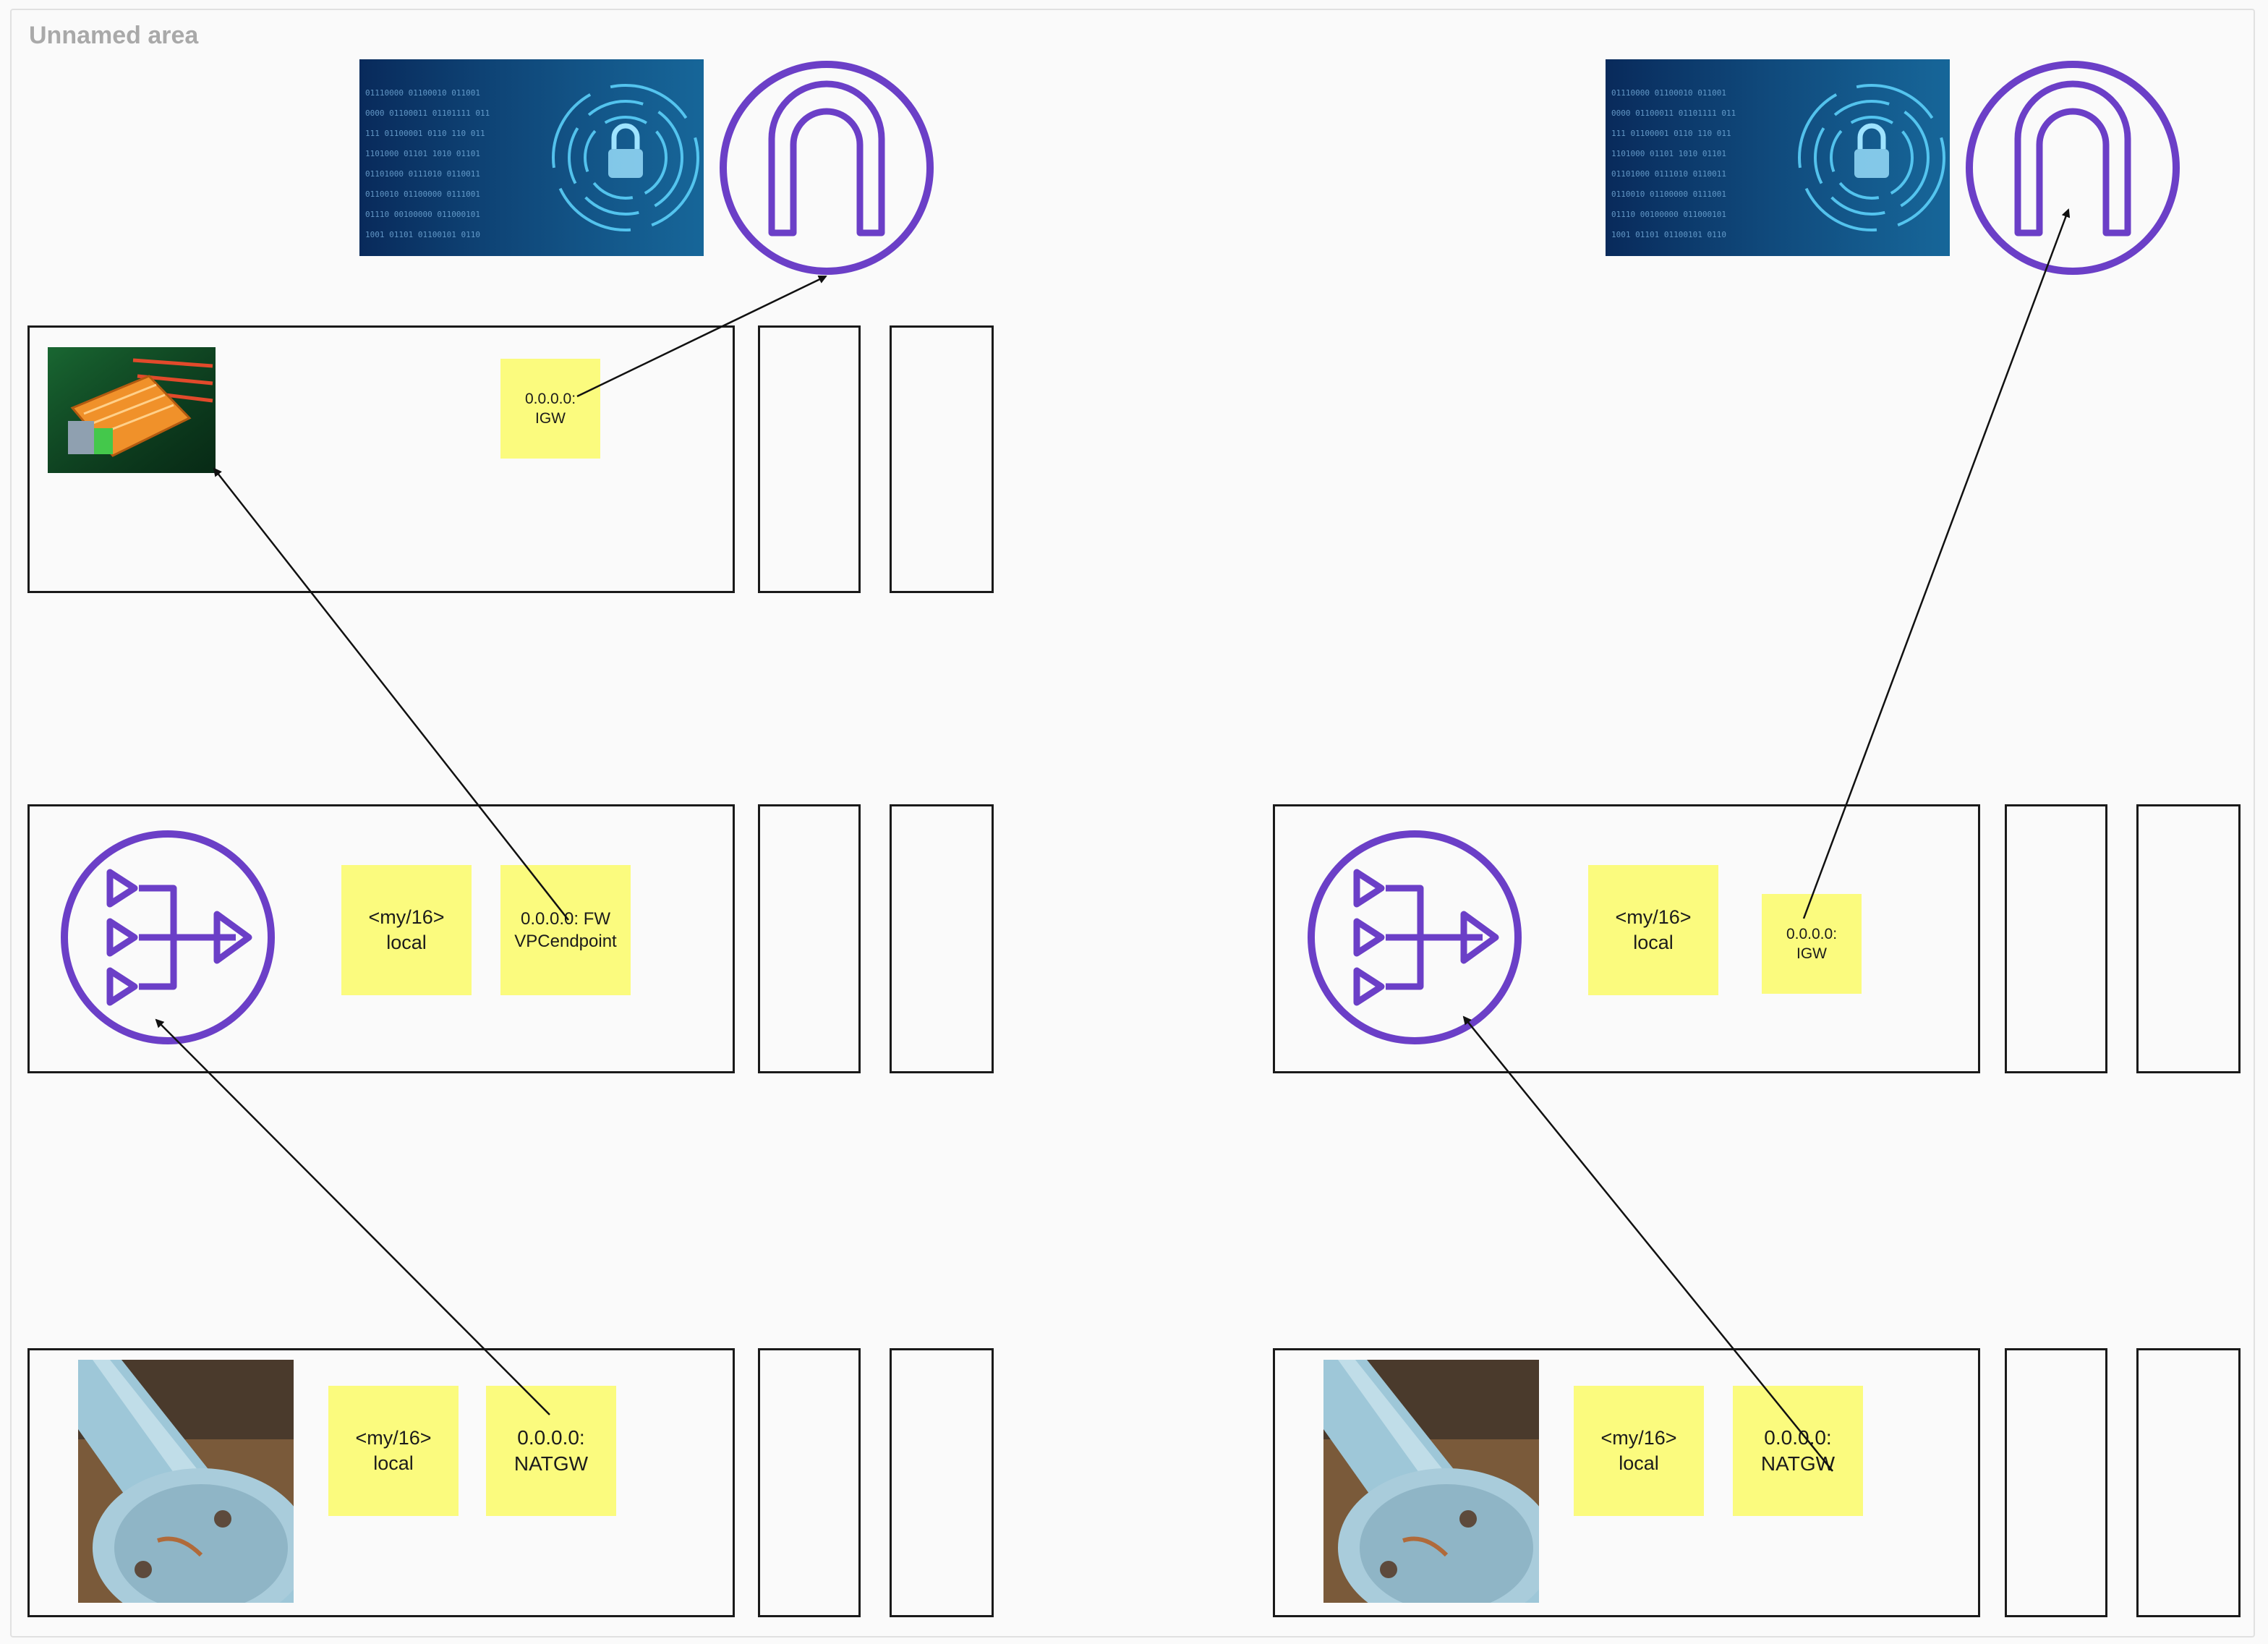 The width and height of the screenshot is (2268, 1644). Describe the element at coordinates (391, 694) in the screenshot. I see `arrow-fw-sticky-to-firewall` at that location.